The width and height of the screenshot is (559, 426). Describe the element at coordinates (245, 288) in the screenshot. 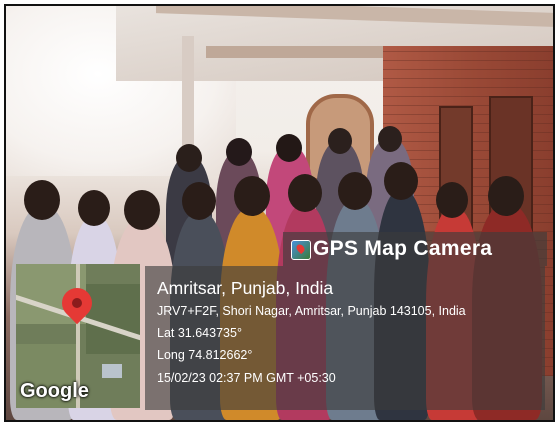

I see `location-title: Amritsar, Punjab, India` at that location.